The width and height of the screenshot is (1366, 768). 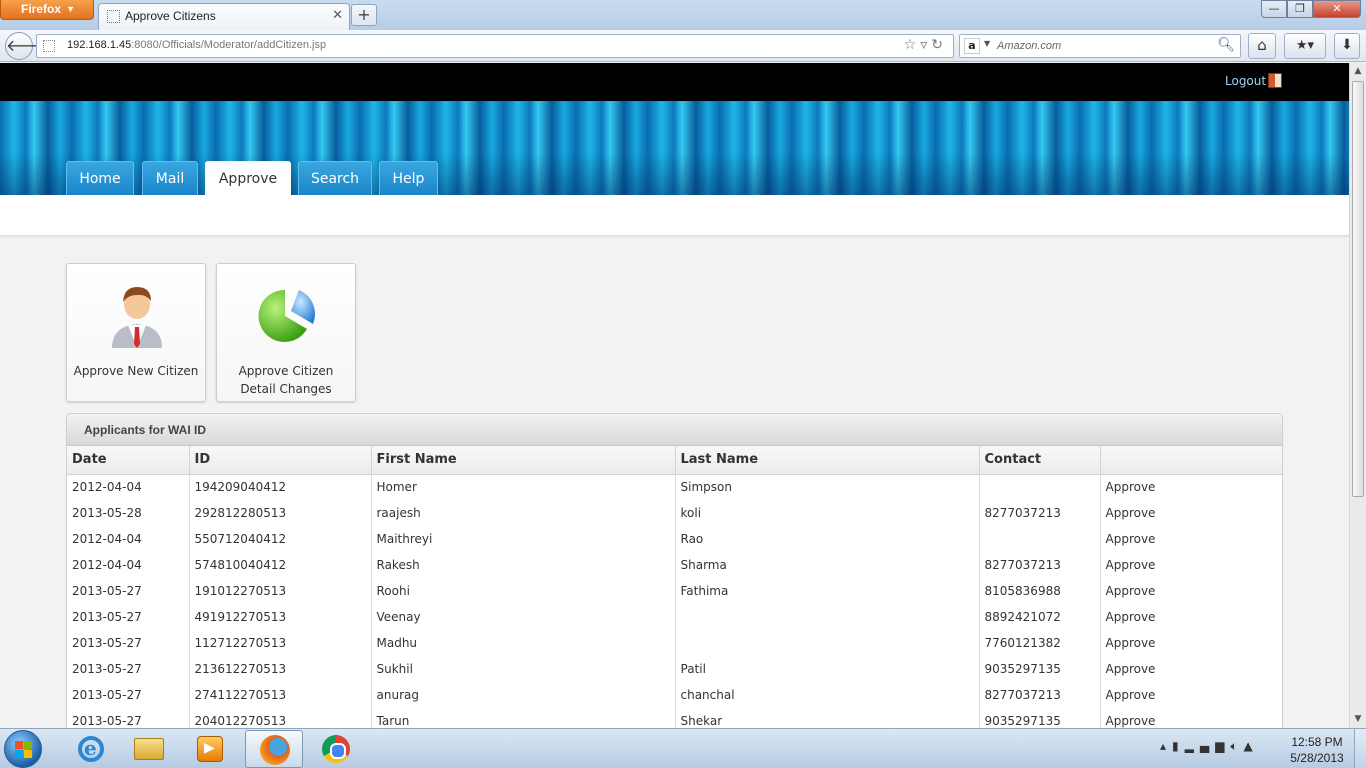 What do you see at coordinates (827, 460) in the screenshot?
I see `column-header-last-name: Last Name` at bounding box center [827, 460].